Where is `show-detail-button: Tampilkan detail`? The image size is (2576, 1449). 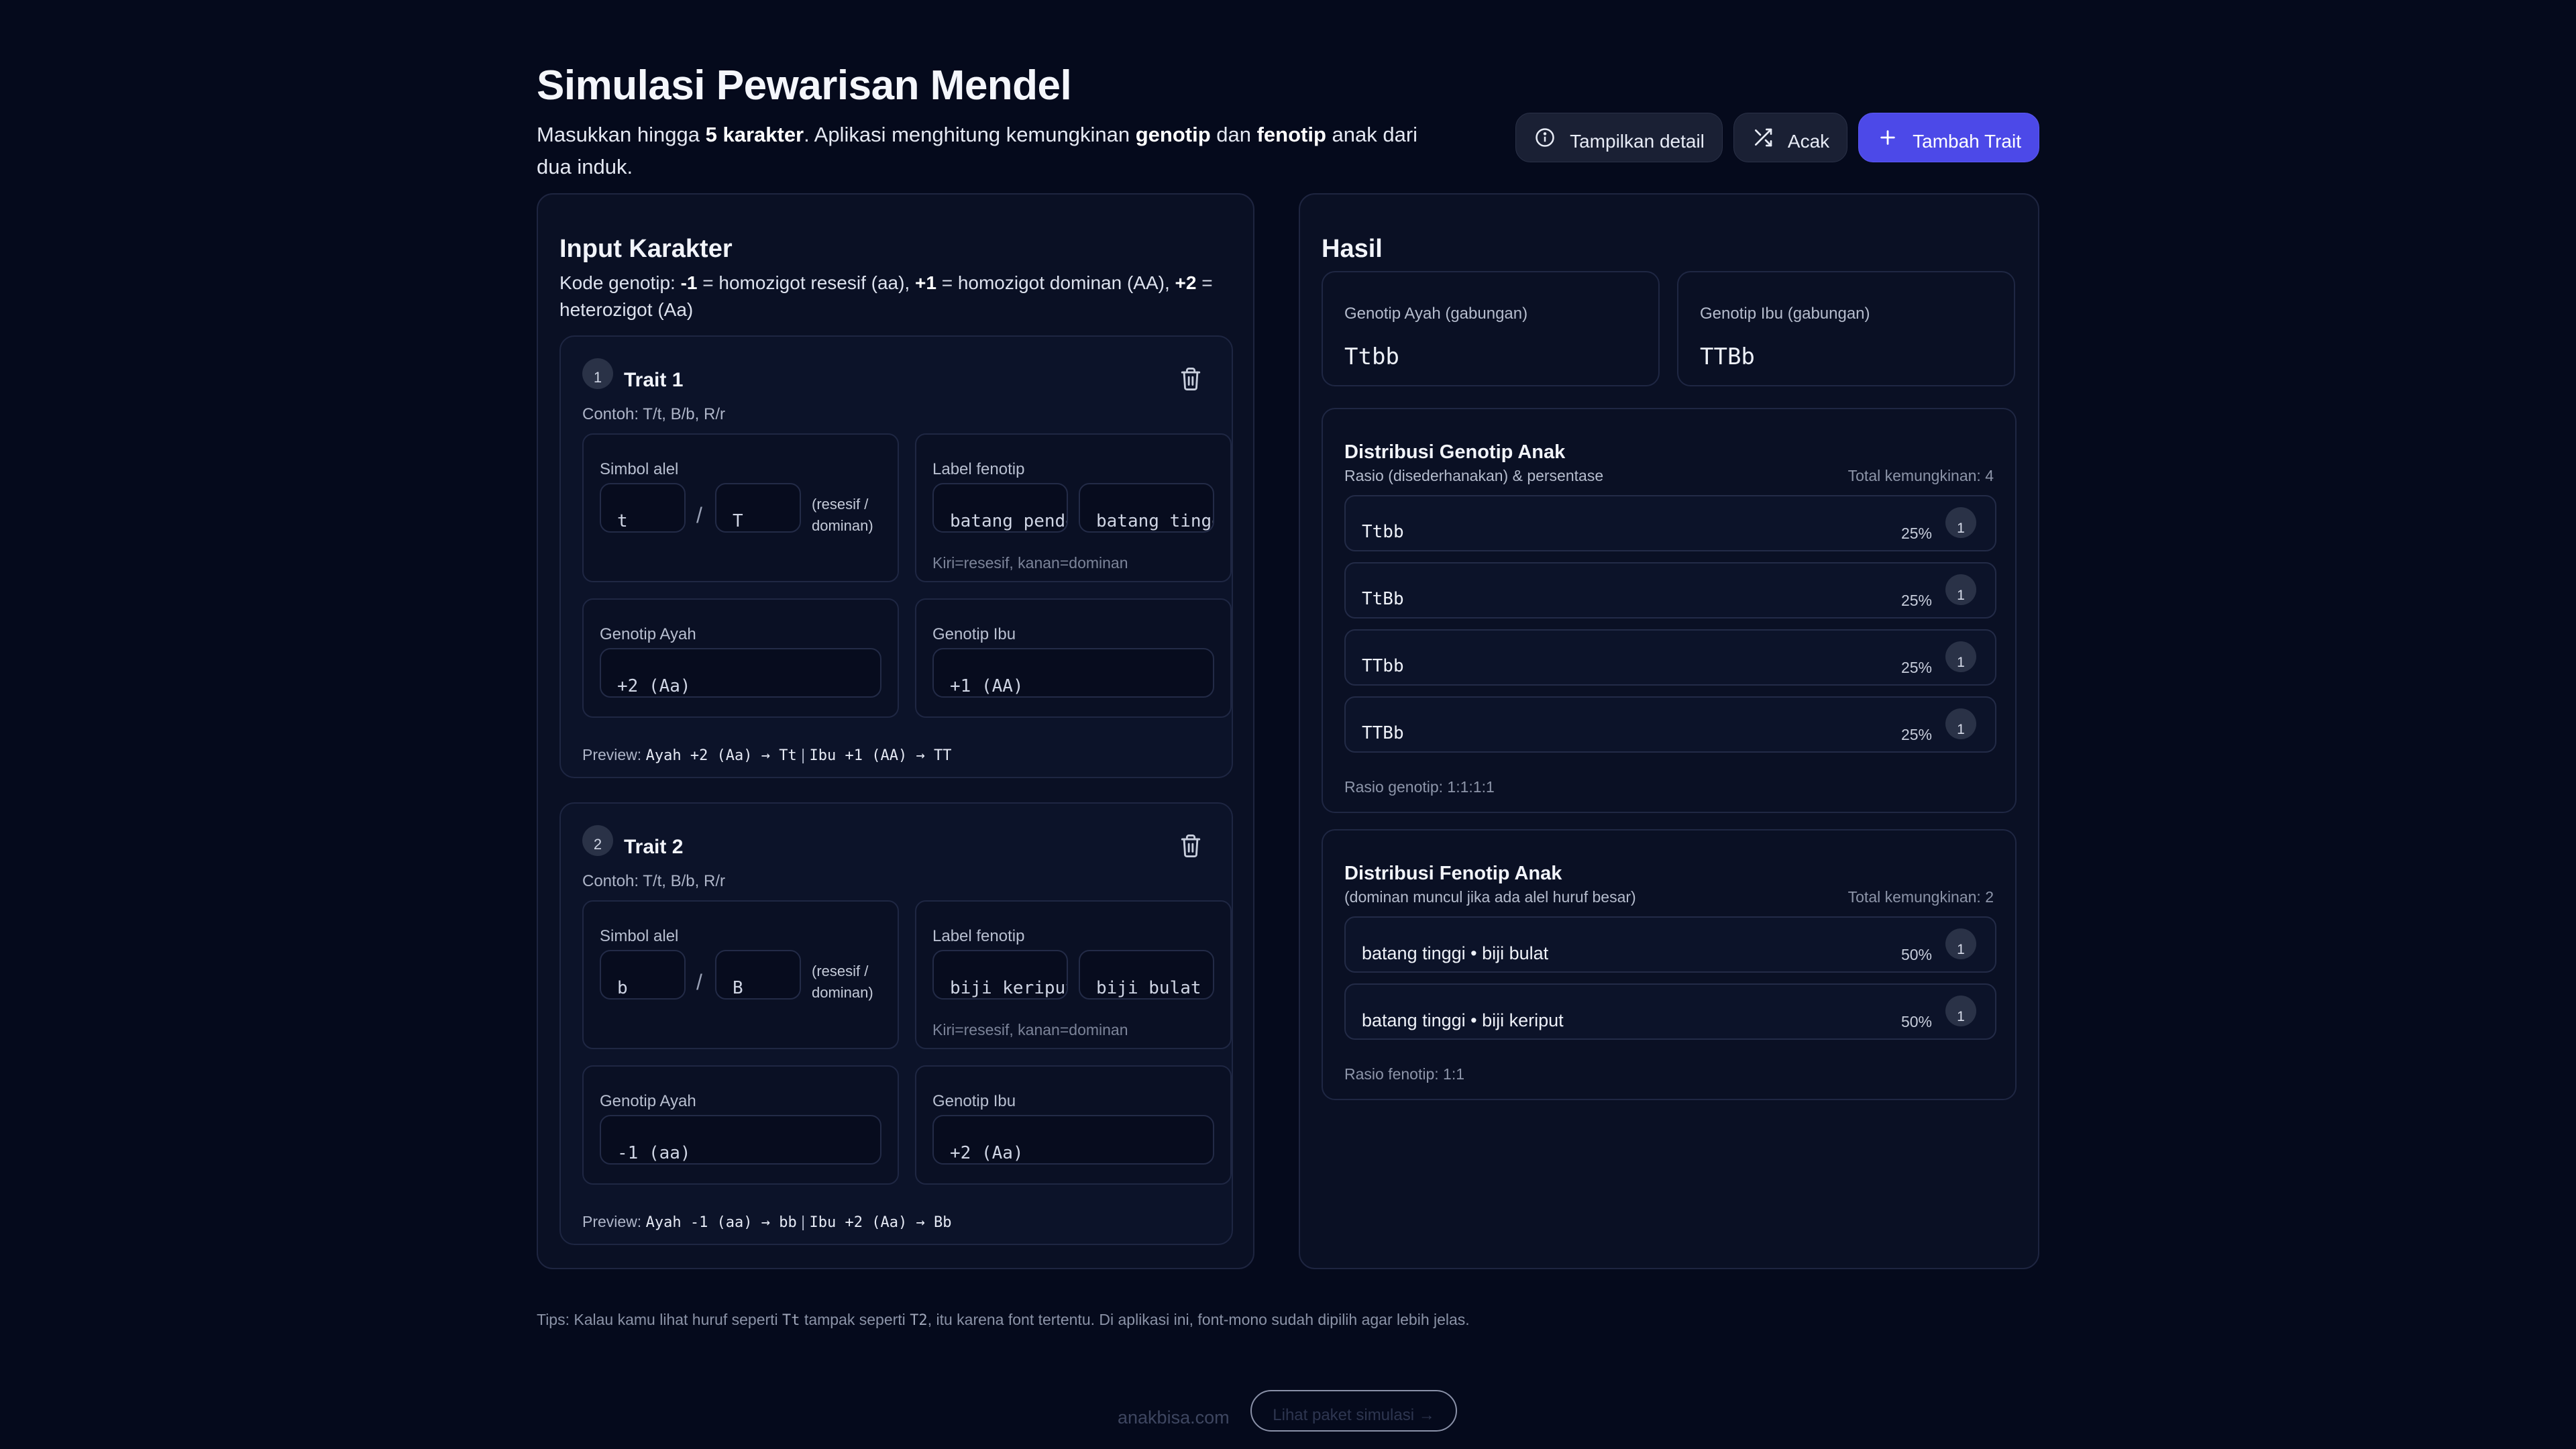
show-detail-button: Tampilkan detail is located at coordinates (1619, 137).